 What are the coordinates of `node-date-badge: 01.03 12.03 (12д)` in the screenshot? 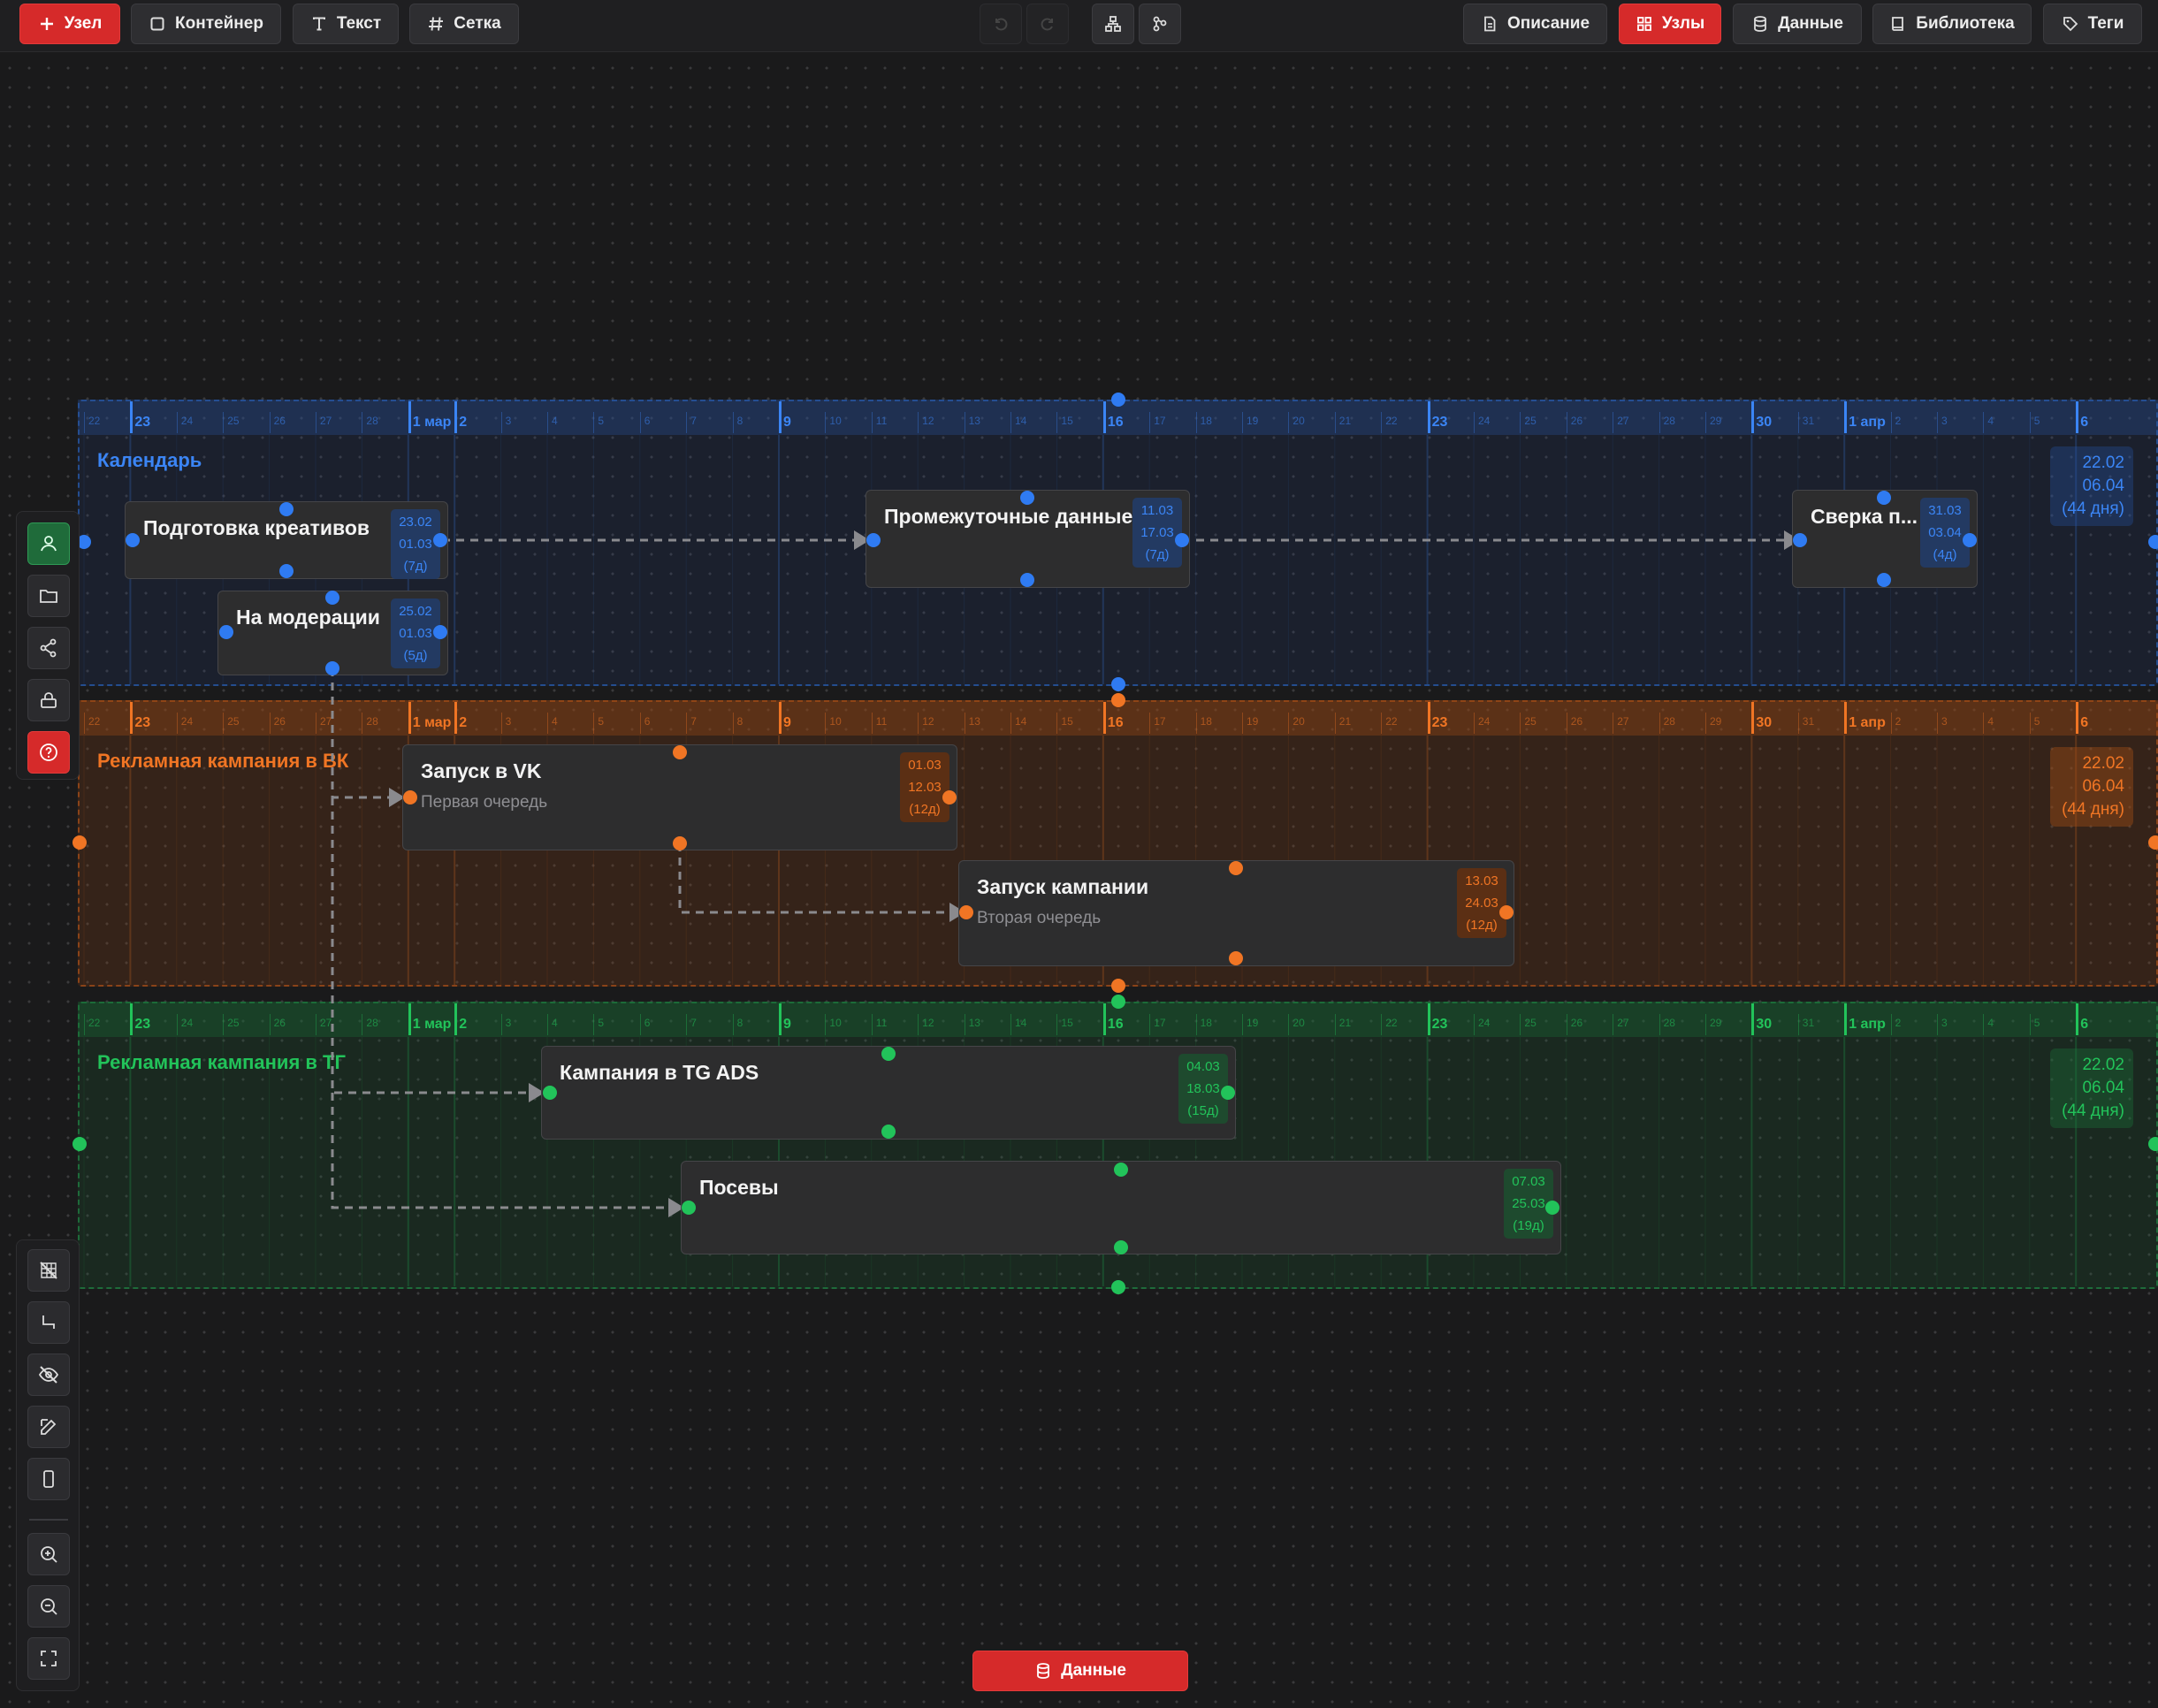 It's located at (924, 787).